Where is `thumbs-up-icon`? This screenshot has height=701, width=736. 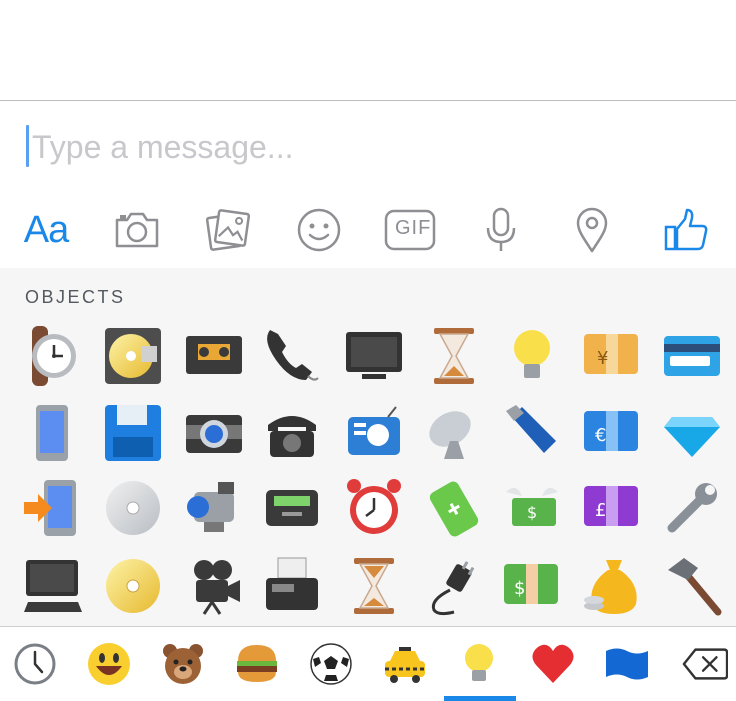
thumbs-up-icon is located at coordinates (686, 229).